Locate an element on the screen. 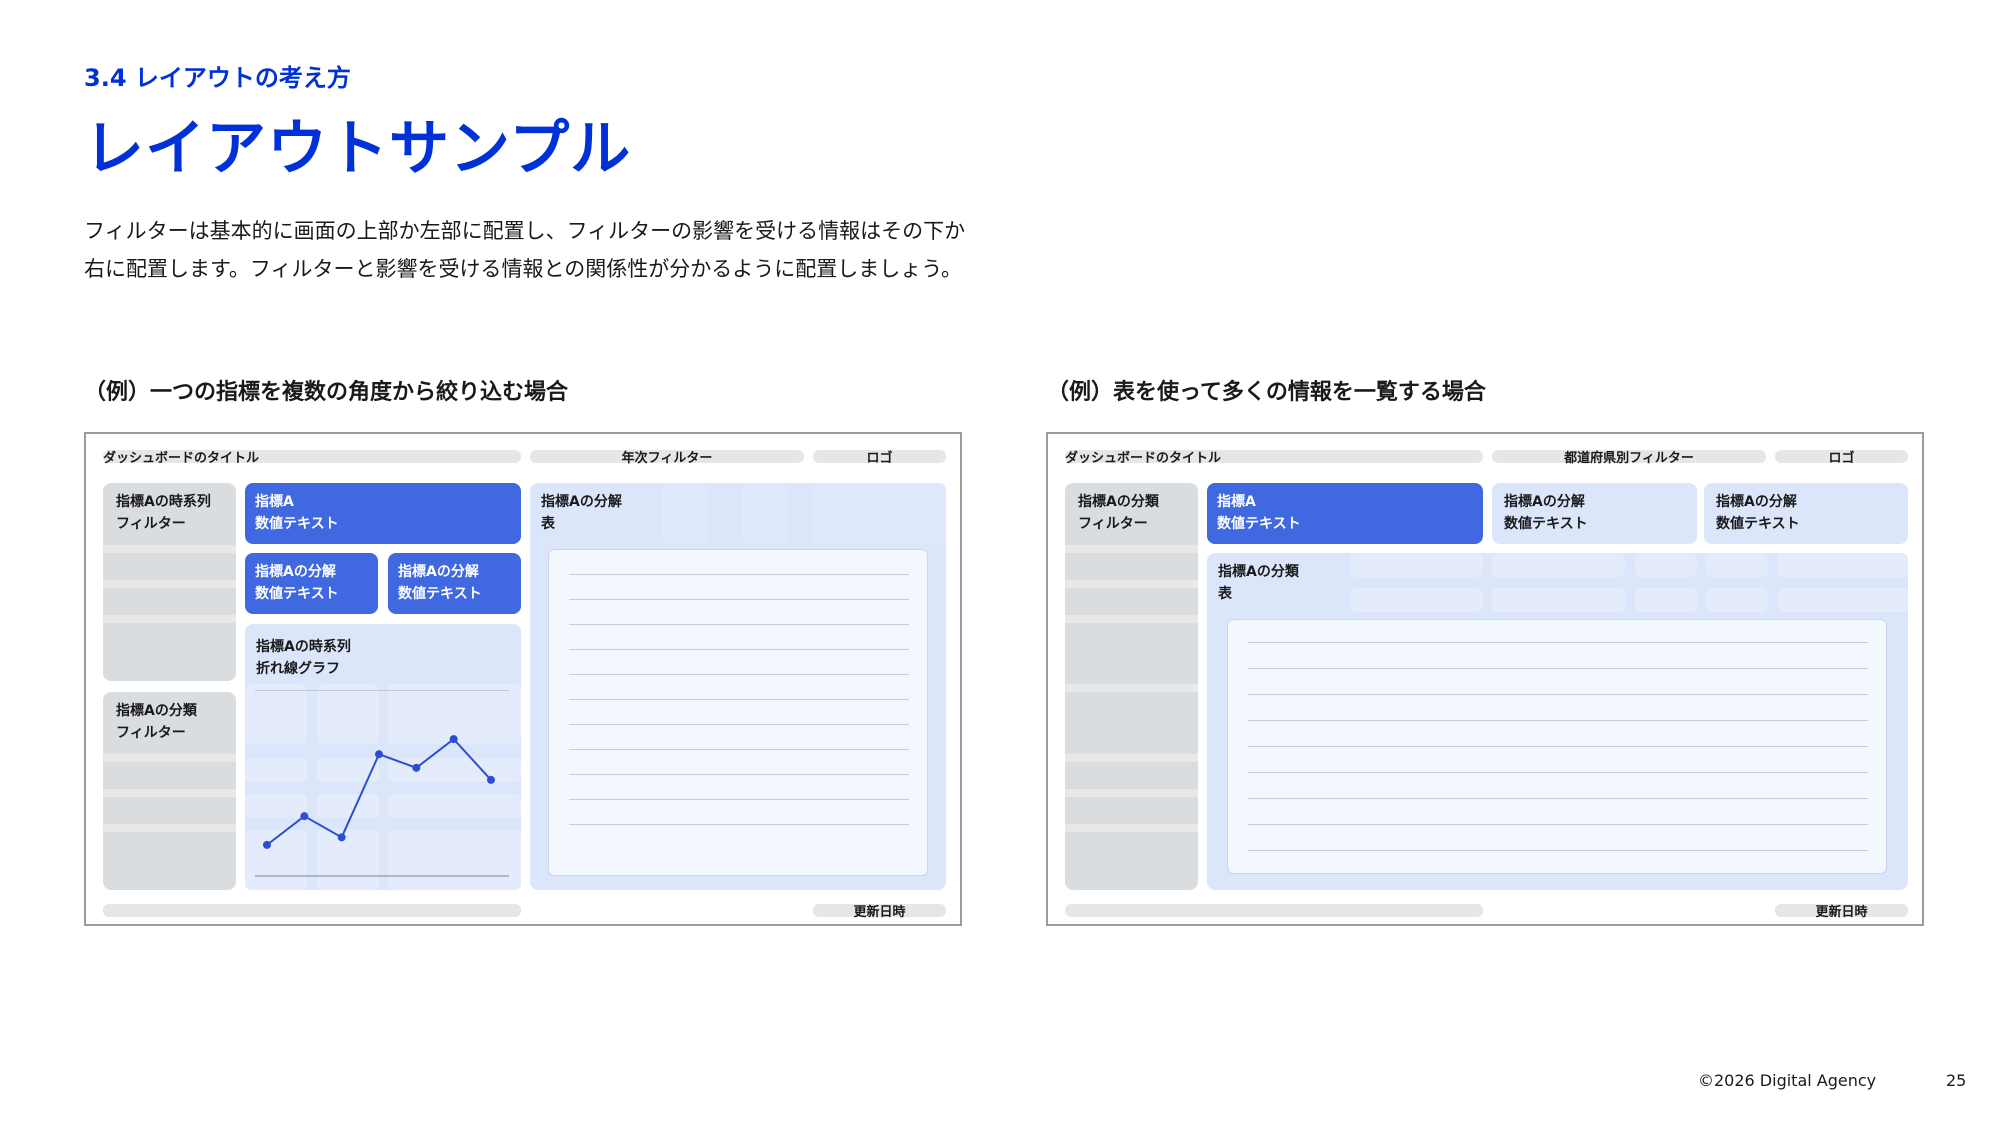  year-filter-text: 年次フィルター is located at coordinates (667, 458).